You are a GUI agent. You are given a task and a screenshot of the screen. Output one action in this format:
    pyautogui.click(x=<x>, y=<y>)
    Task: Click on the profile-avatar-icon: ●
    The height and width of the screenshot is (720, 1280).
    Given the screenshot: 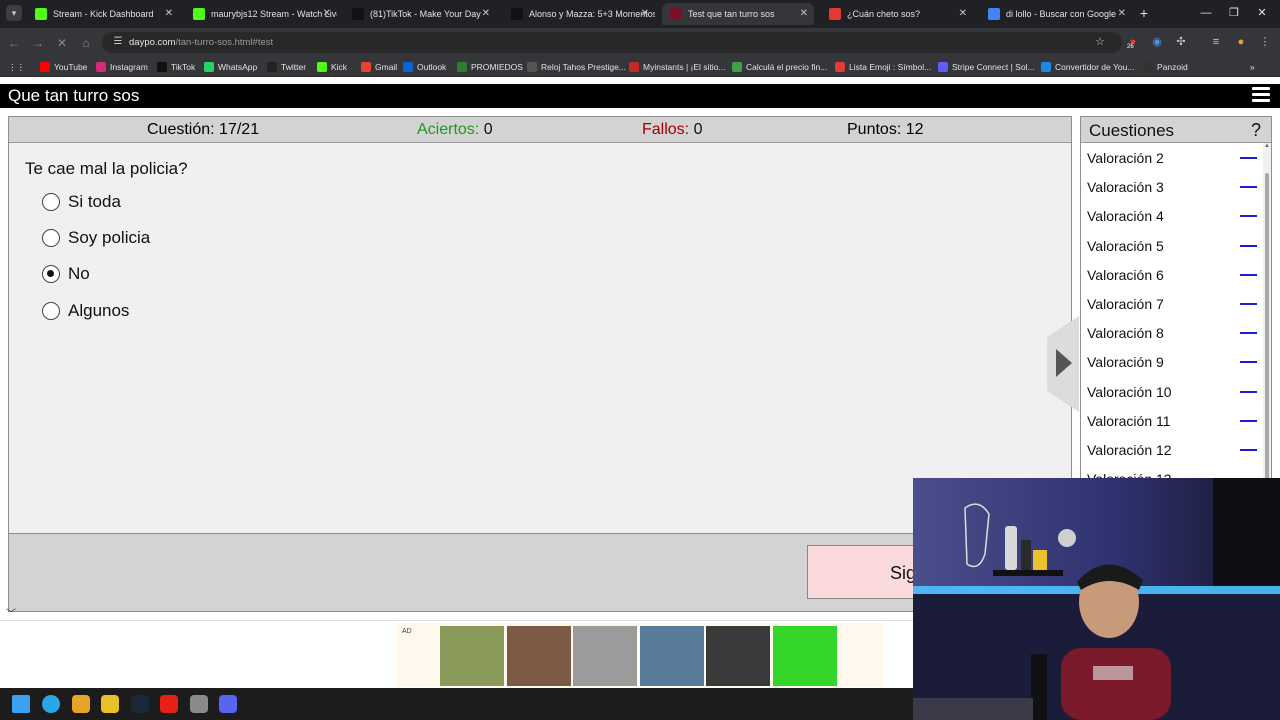 What is the action you would take?
    pyautogui.click(x=1241, y=42)
    